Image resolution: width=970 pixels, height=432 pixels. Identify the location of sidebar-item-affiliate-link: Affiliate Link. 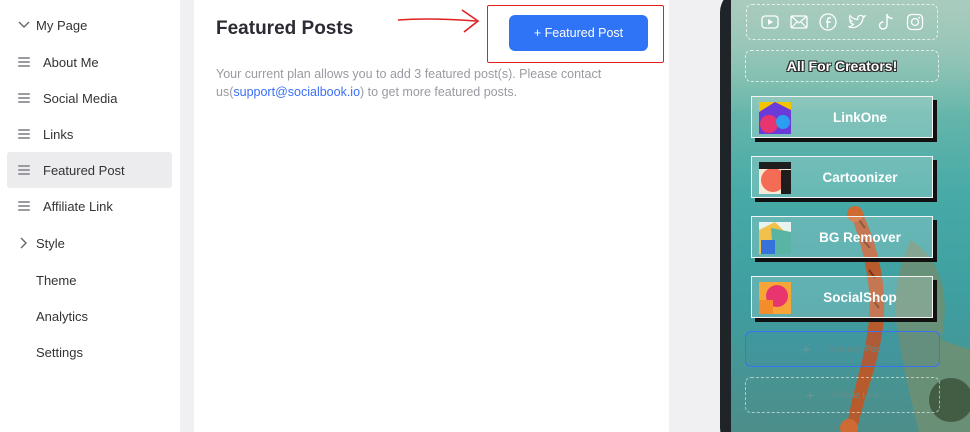
(89, 206).